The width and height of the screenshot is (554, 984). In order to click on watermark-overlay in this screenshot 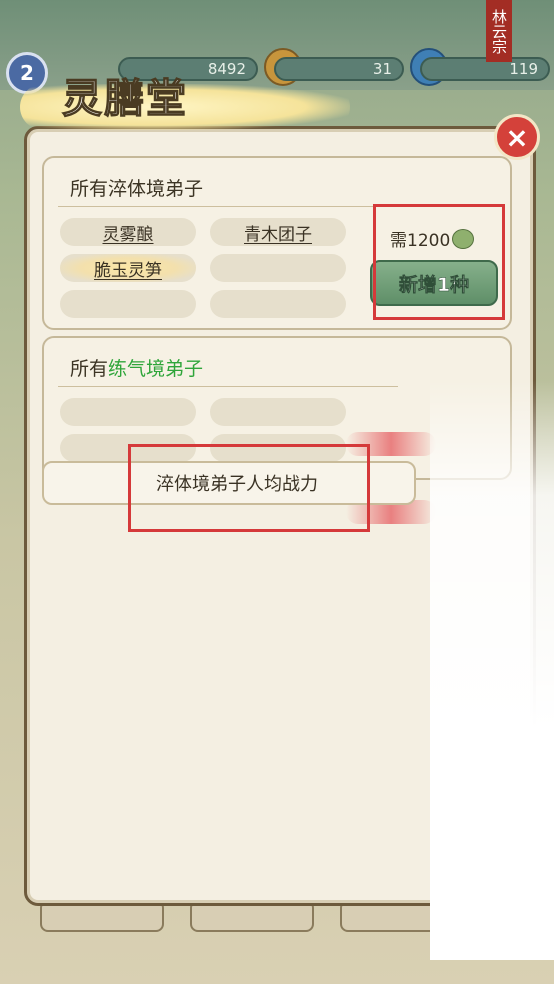, I will do `click(492, 670)`.